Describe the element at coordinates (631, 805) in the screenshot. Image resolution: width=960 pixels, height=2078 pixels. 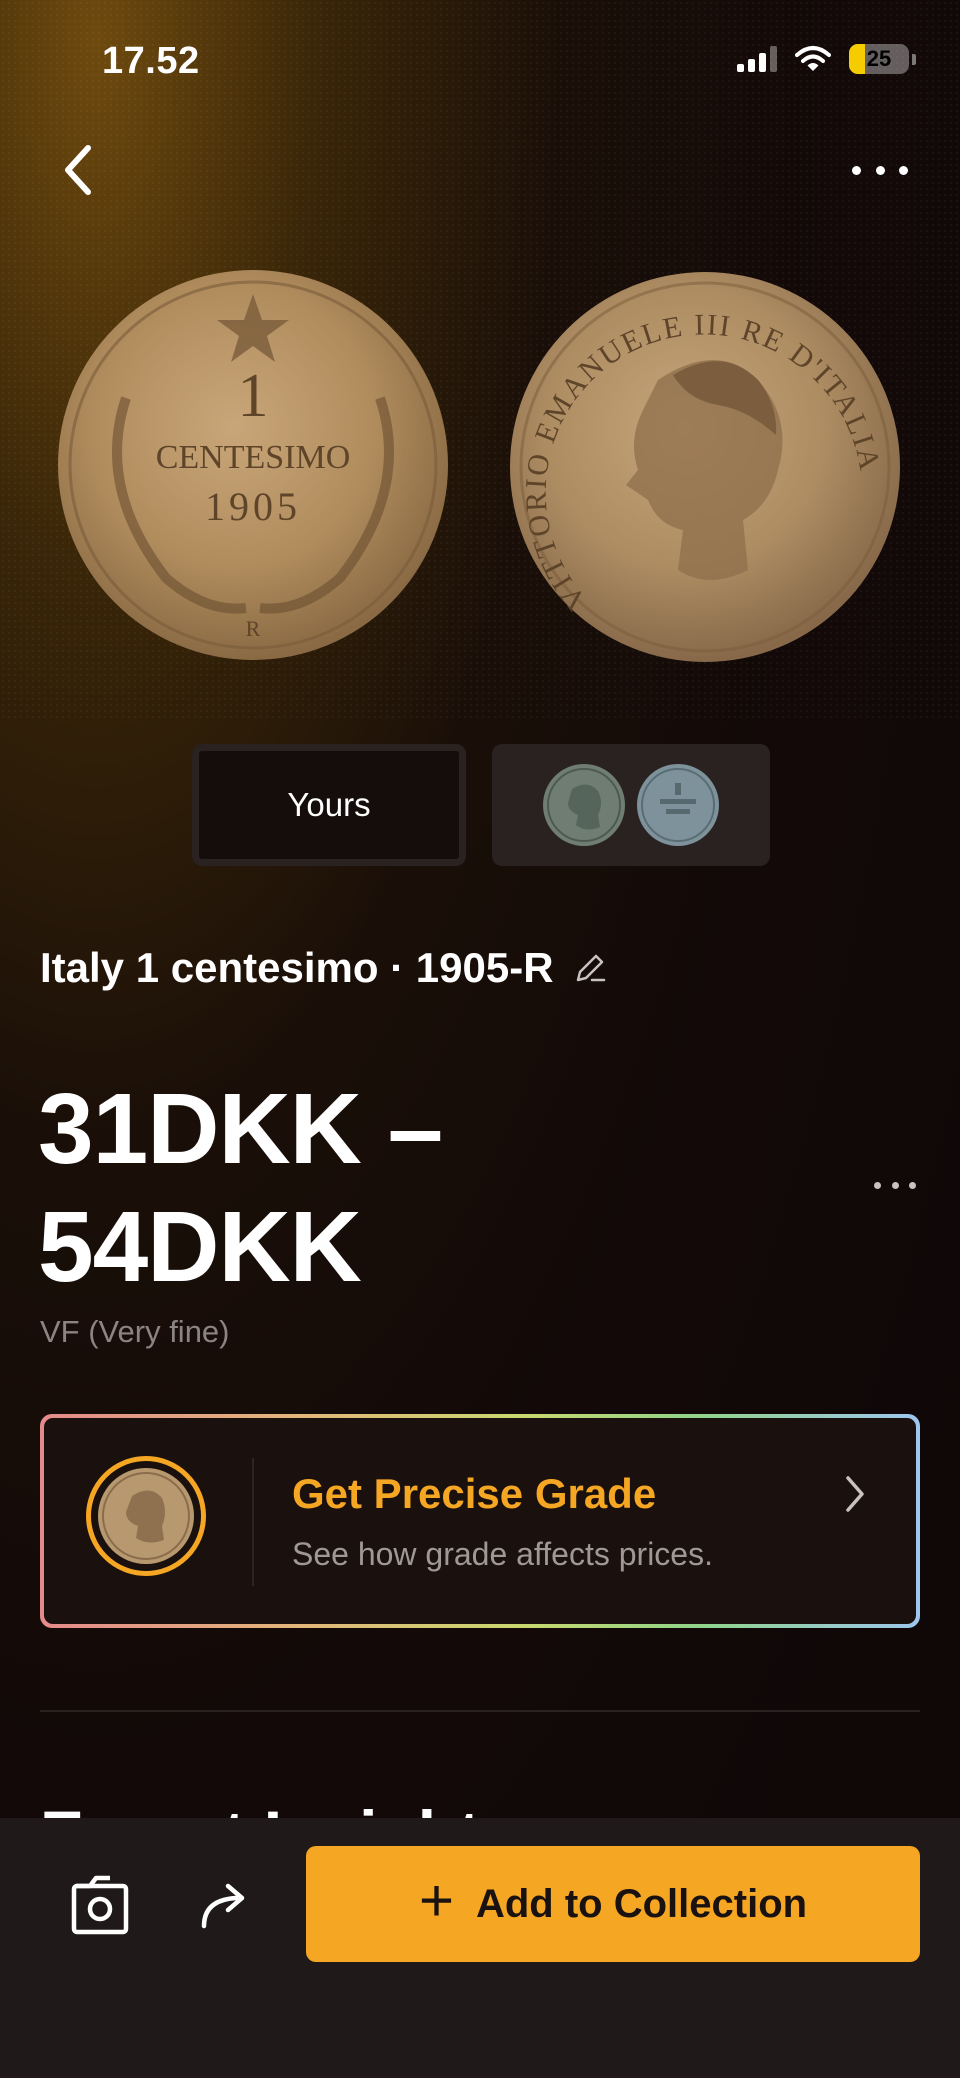
I see `tab-reference-images` at that location.